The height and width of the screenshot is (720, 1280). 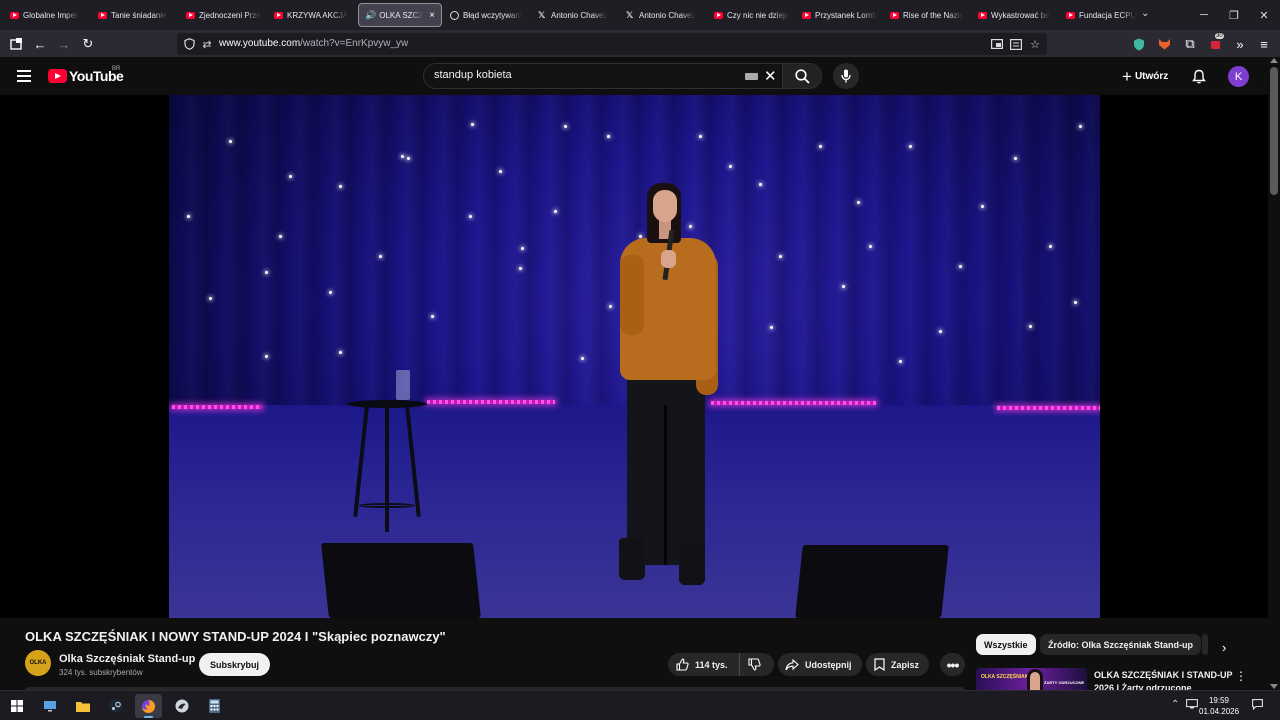 What do you see at coordinates (1257, 706) in the screenshot?
I see `notification-center-icon` at bounding box center [1257, 706].